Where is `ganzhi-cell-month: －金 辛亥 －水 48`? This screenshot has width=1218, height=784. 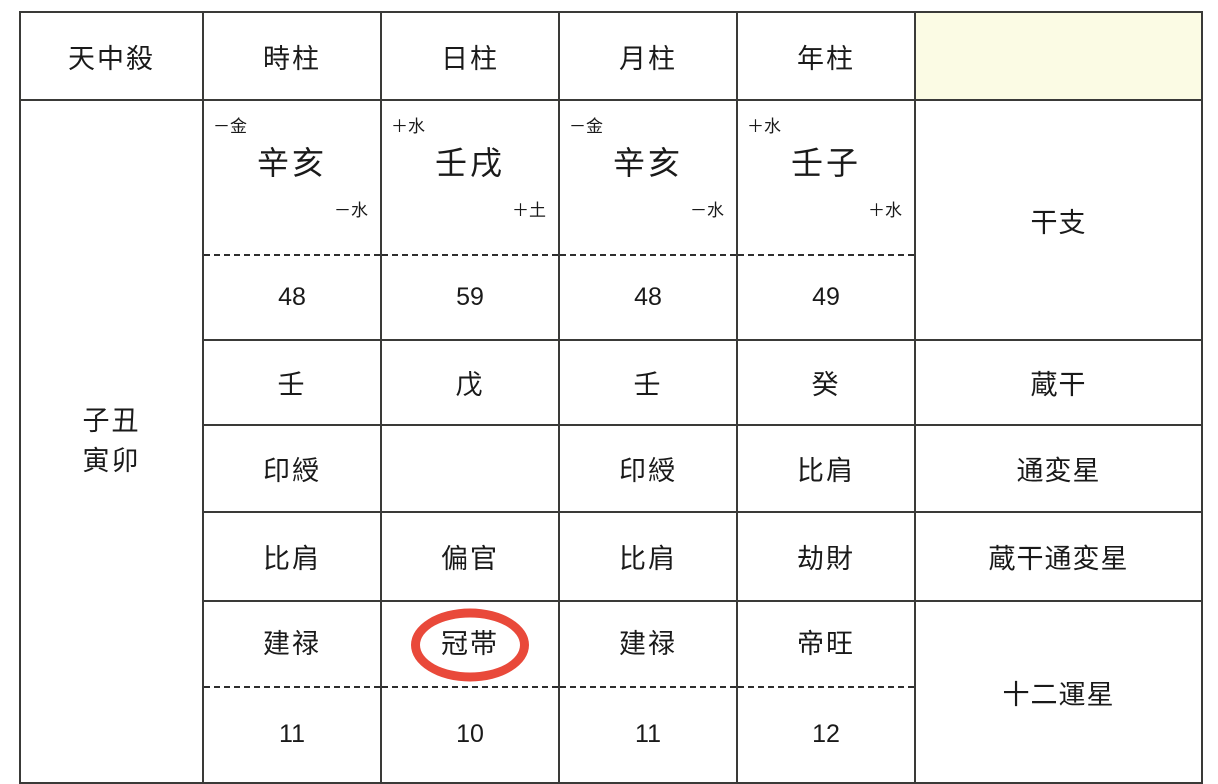 ganzhi-cell-month: －金 辛亥 －水 48 is located at coordinates (648, 220).